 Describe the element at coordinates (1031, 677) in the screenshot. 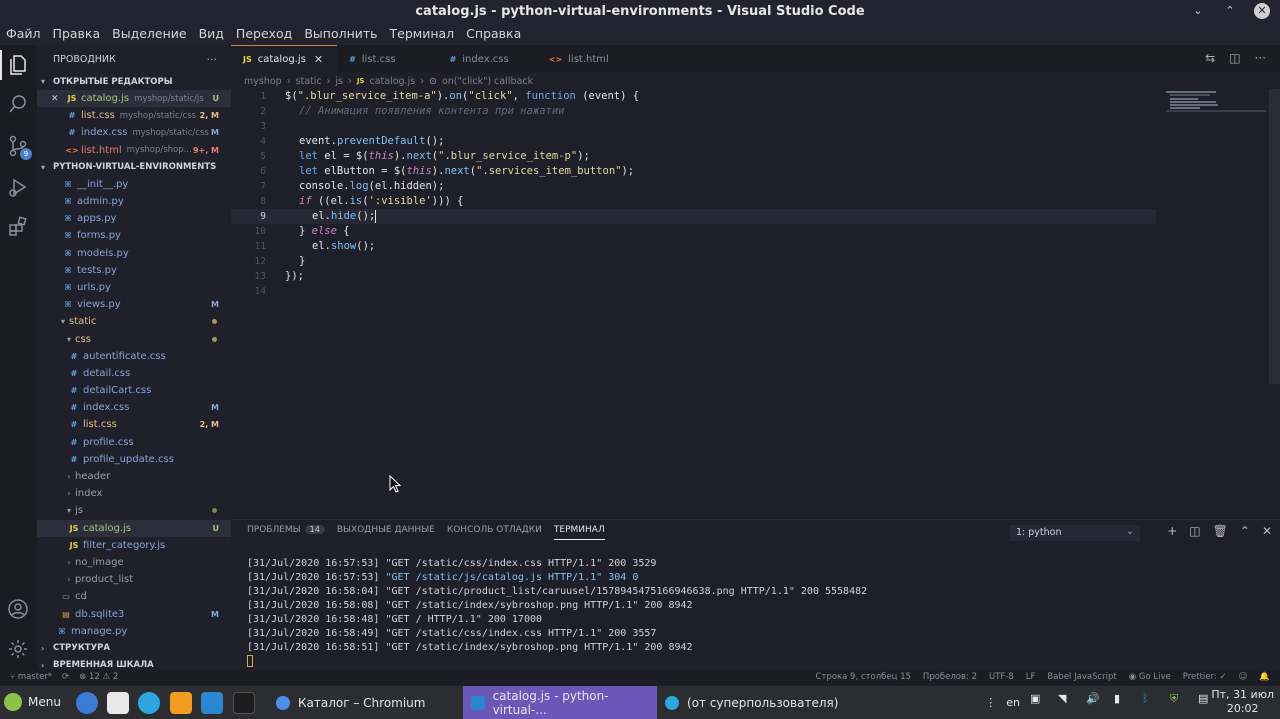

I see `end-of-line: LF` at that location.